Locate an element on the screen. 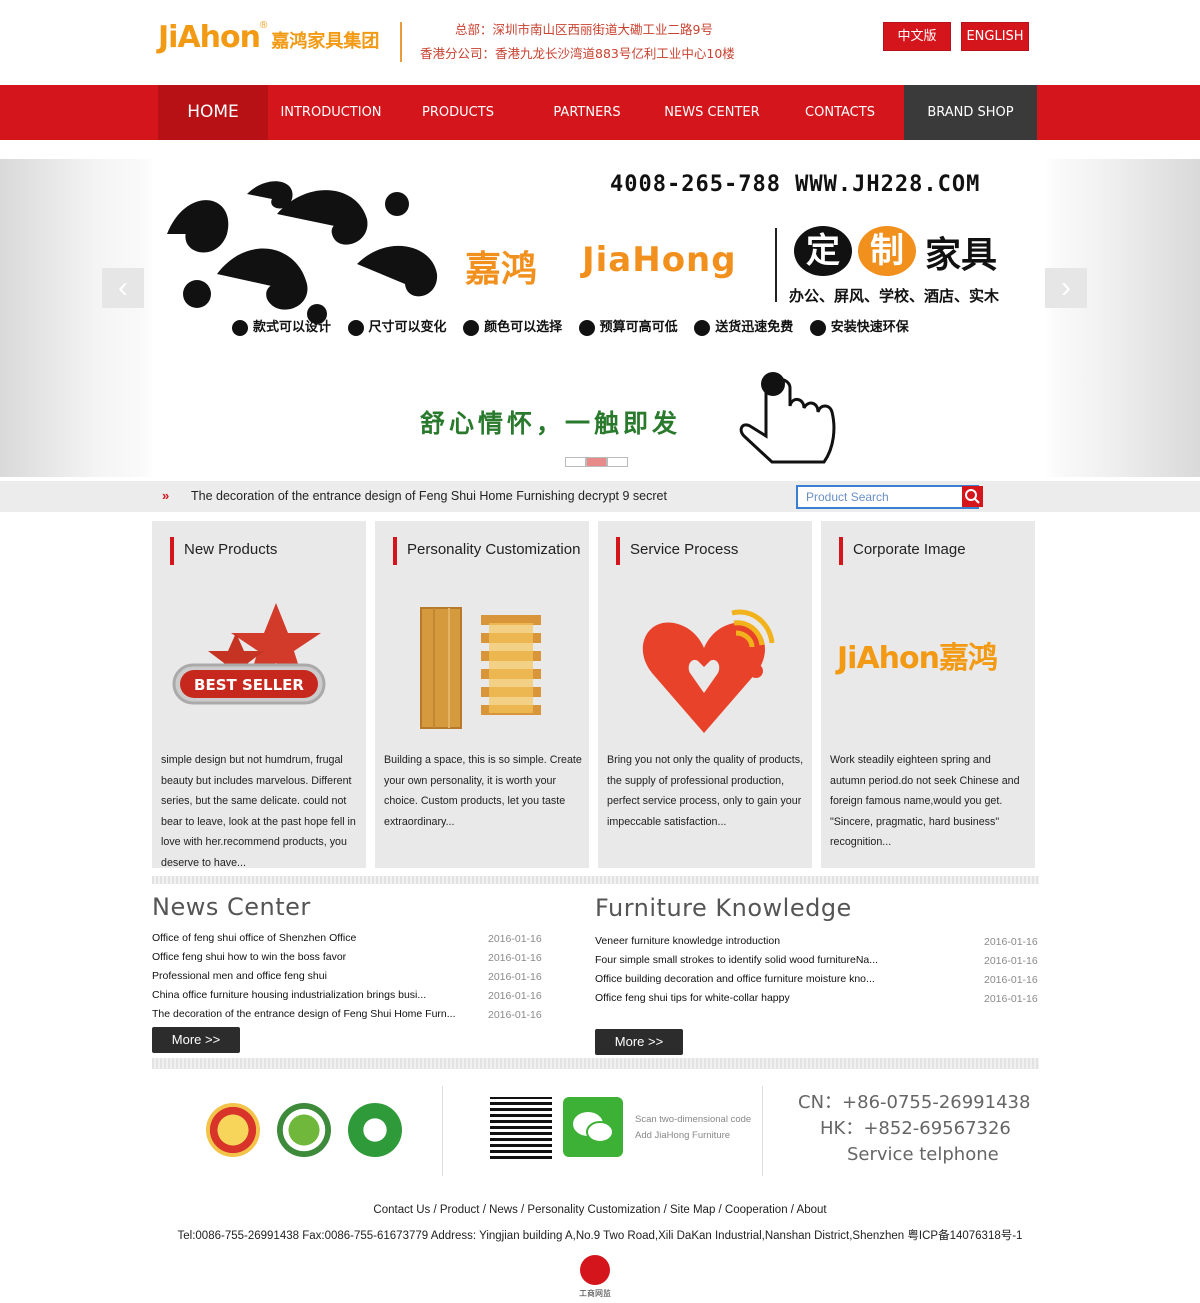  feature-label: 尺寸可以变化 is located at coordinates (407, 327).